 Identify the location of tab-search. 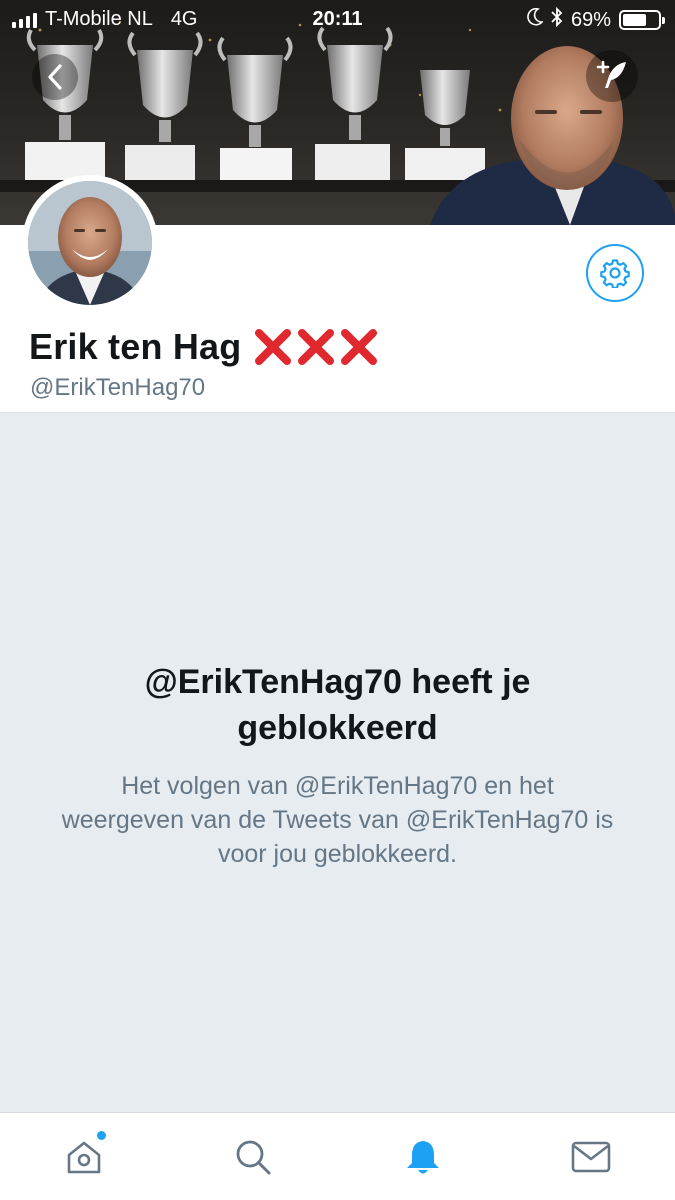
(253, 1157).